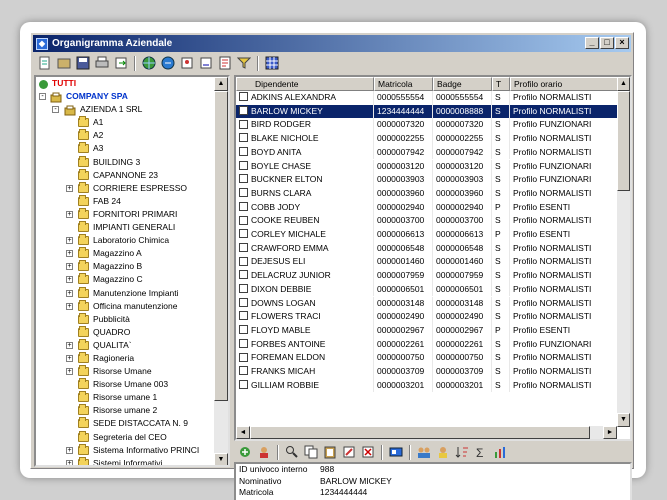  Describe the element at coordinates (125, 109) in the screenshot. I see `tree-division: - AZIENDA 1 SRL` at that location.